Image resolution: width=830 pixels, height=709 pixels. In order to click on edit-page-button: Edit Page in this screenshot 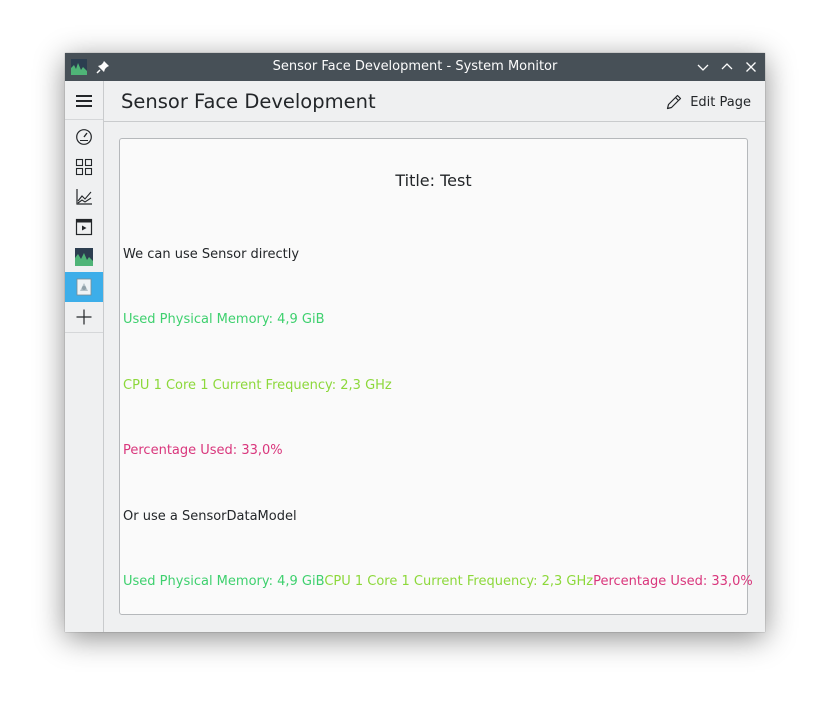, I will do `click(708, 102)`.